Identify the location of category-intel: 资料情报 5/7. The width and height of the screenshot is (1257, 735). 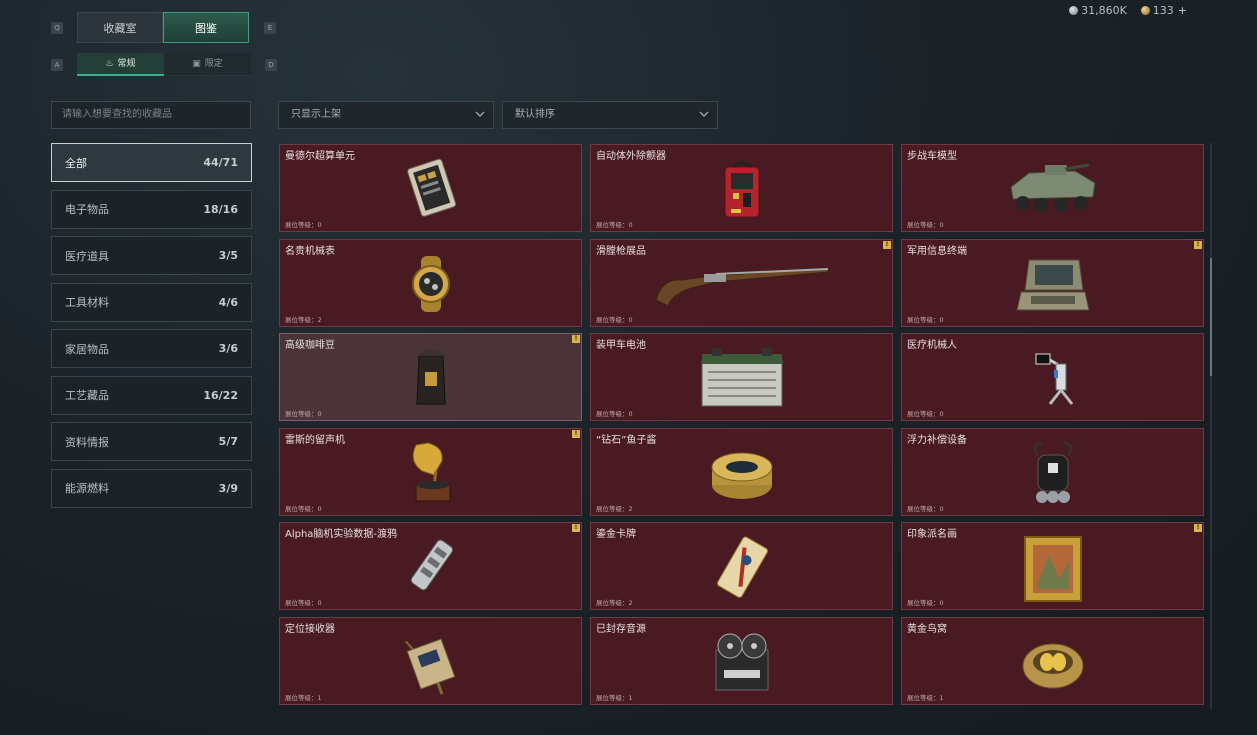
(151, 441).